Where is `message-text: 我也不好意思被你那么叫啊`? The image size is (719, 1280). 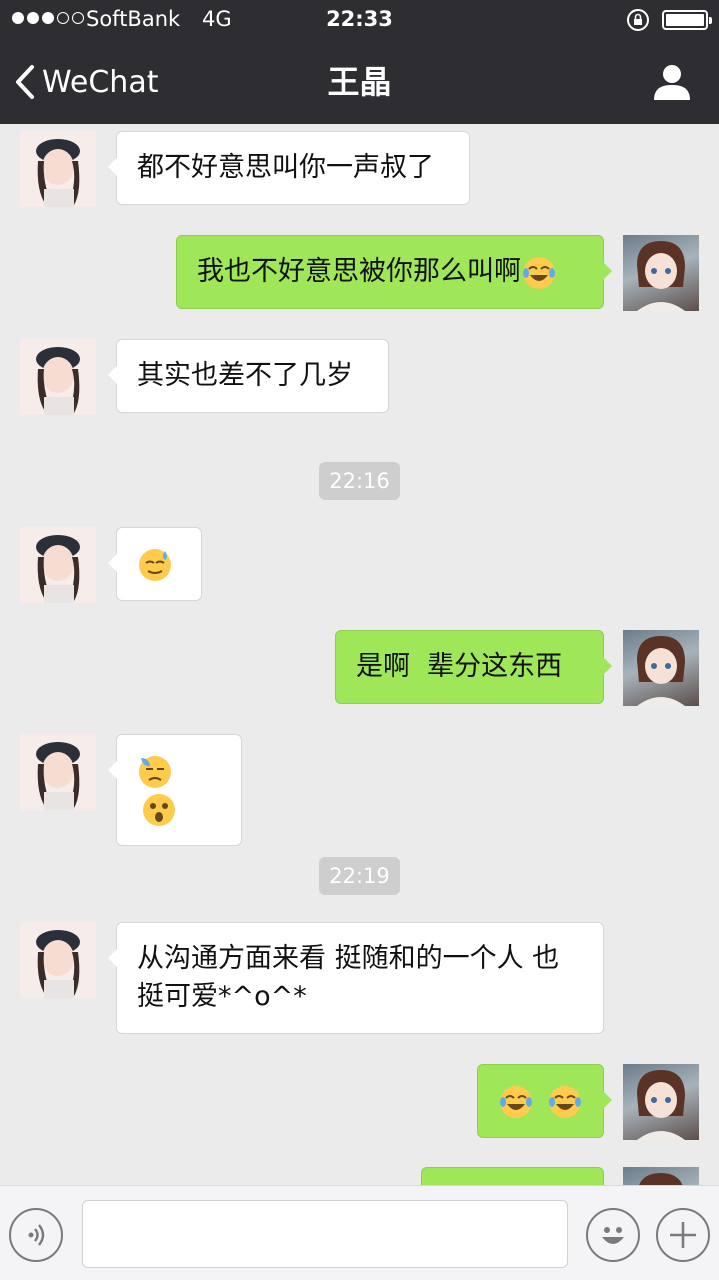 message-text: 我也不好意思被你那么叫啊 is located at coordinates (359, 271).